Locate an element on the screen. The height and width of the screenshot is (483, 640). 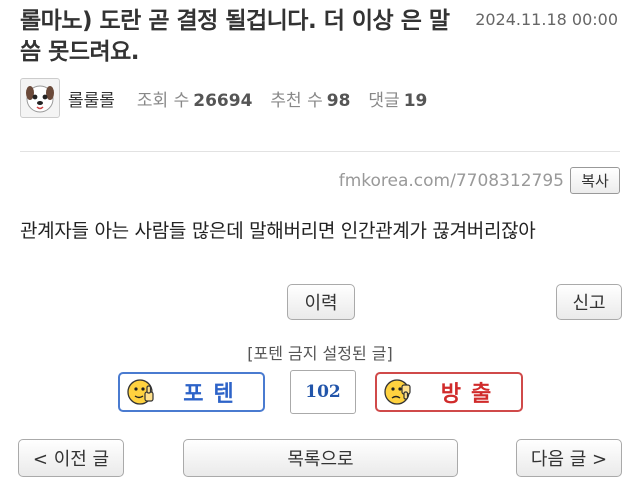
history-button: 이력 is located at coordinates (321, 302).